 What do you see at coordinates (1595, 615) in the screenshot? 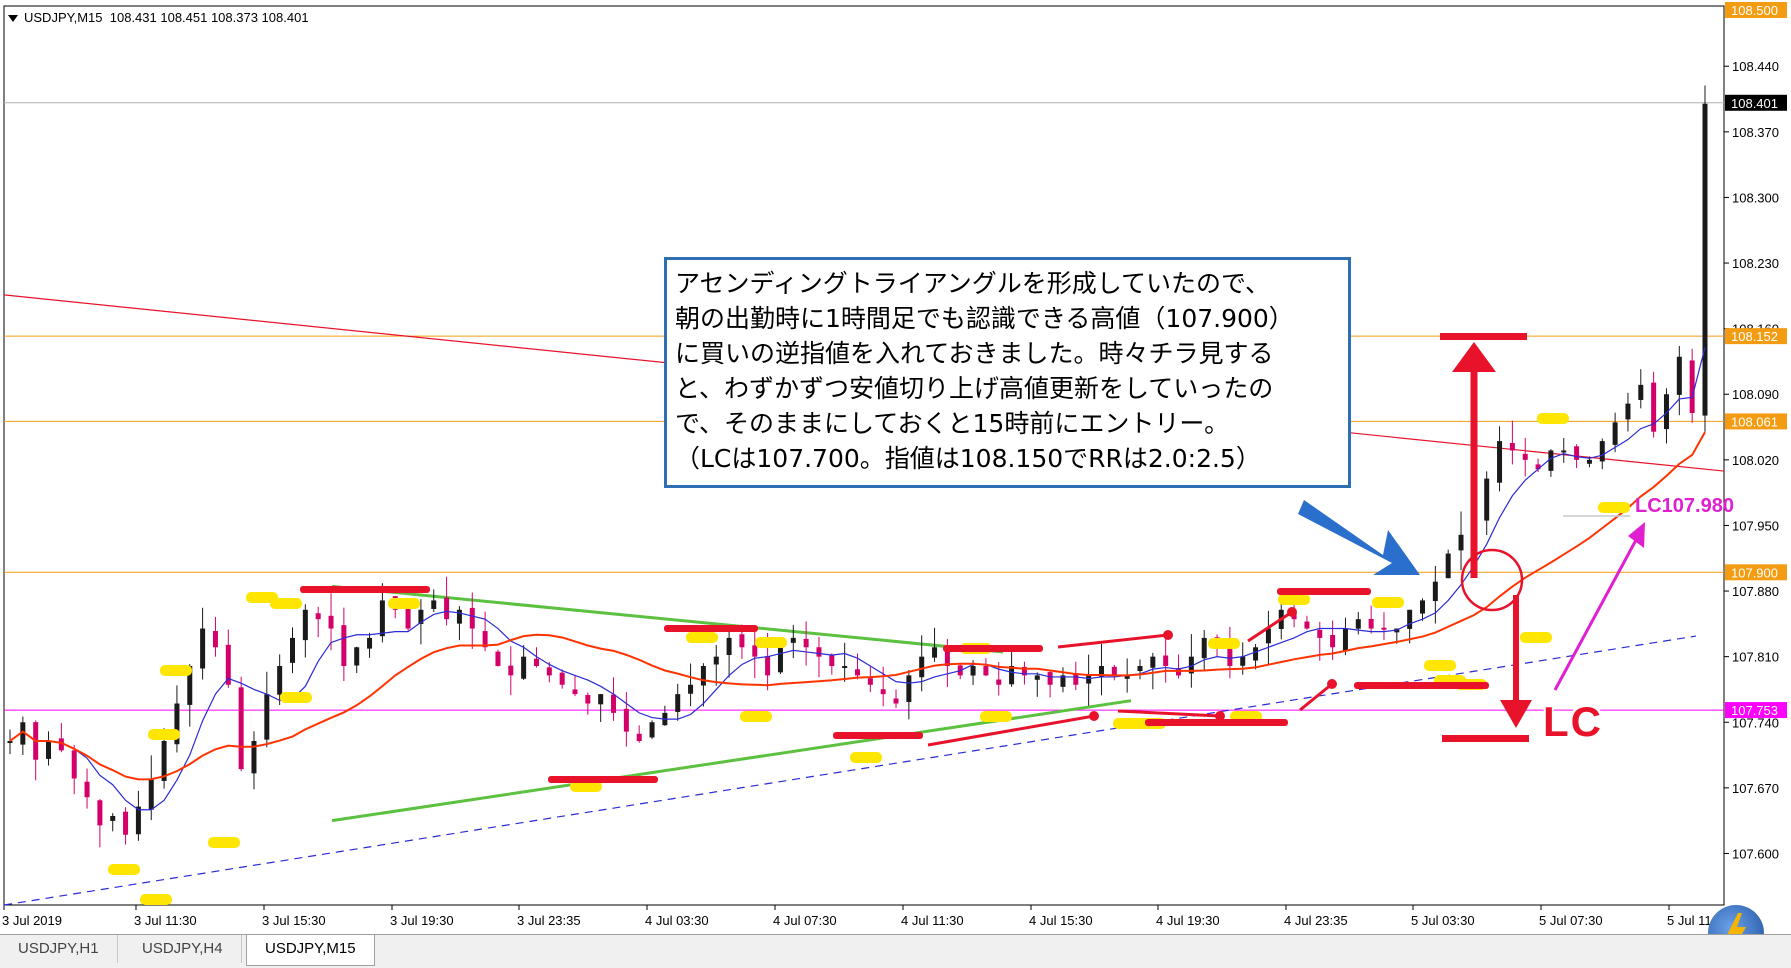
I see `magenta-arrow-line` at bounding box center [1595, 615].